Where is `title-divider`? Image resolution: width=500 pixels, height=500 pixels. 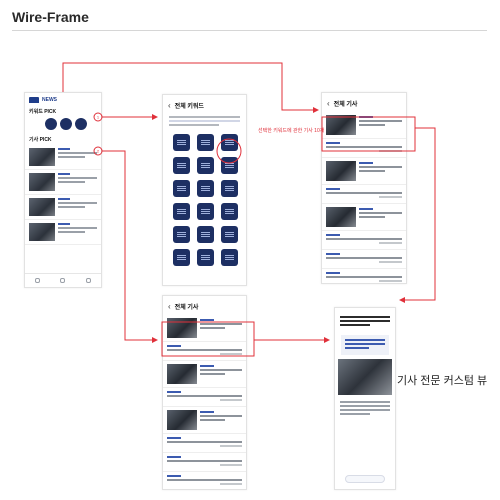 title-divider is located at coordinates (249, 30).